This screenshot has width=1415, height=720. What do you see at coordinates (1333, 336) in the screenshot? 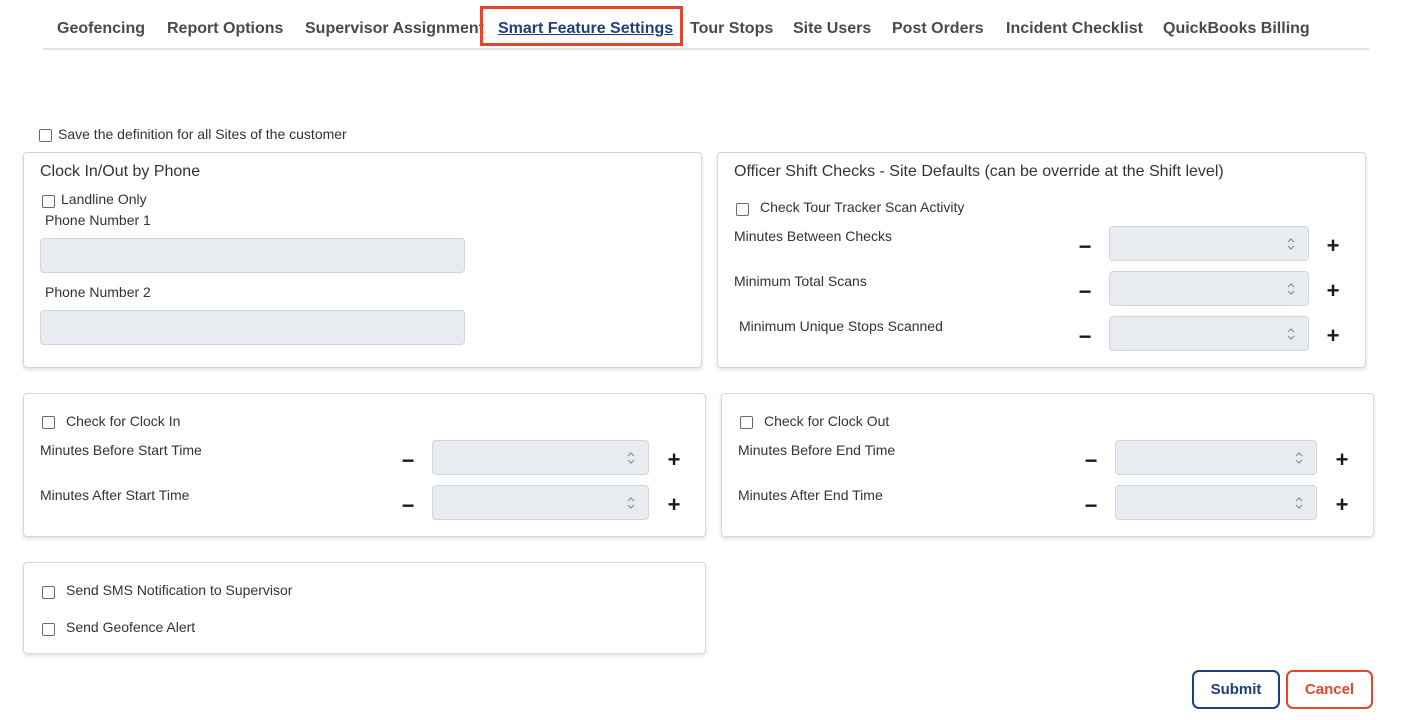
I see `min-unique-stops-plus-button: +` at bounding box center [1333, 336].